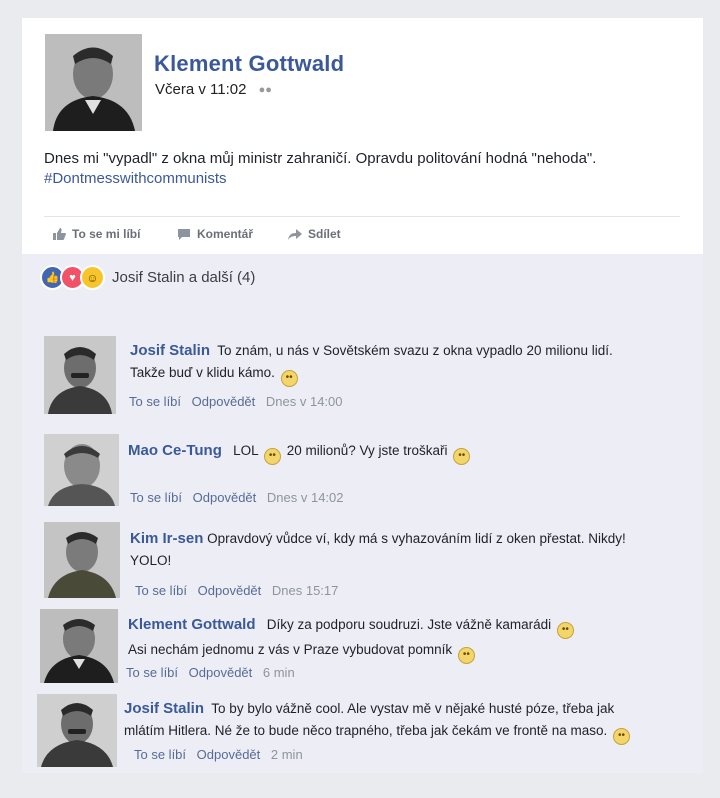 Image resolution: width=720 pixels, height=798 pixels. Describe the element at coordinates (305, 590) in the screenshot. I see `comment-time: Dnes 15:17` at that location.